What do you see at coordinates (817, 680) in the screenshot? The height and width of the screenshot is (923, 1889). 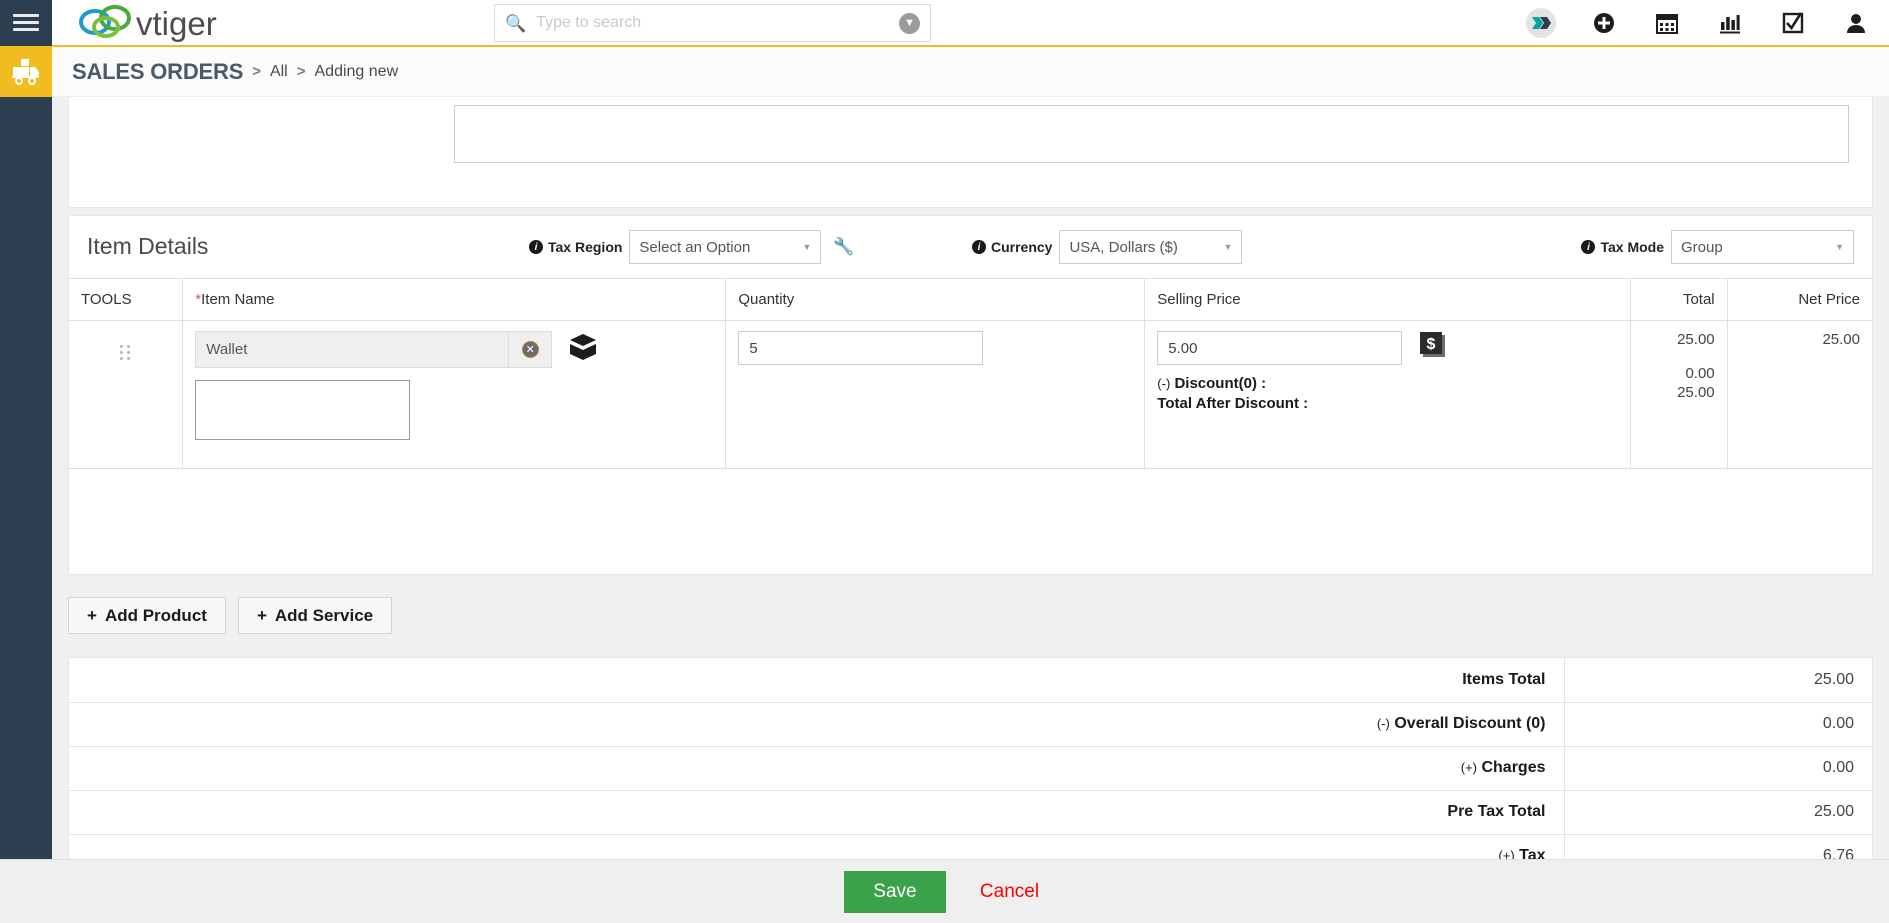 I see `summary-label: Items Total` at bounding box center [817, 680].